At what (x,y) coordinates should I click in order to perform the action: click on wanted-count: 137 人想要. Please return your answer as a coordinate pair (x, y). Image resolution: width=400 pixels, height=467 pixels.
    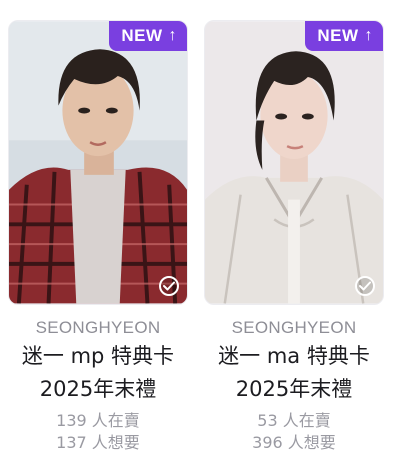
    Looking at the image, I should click on (98, 442).